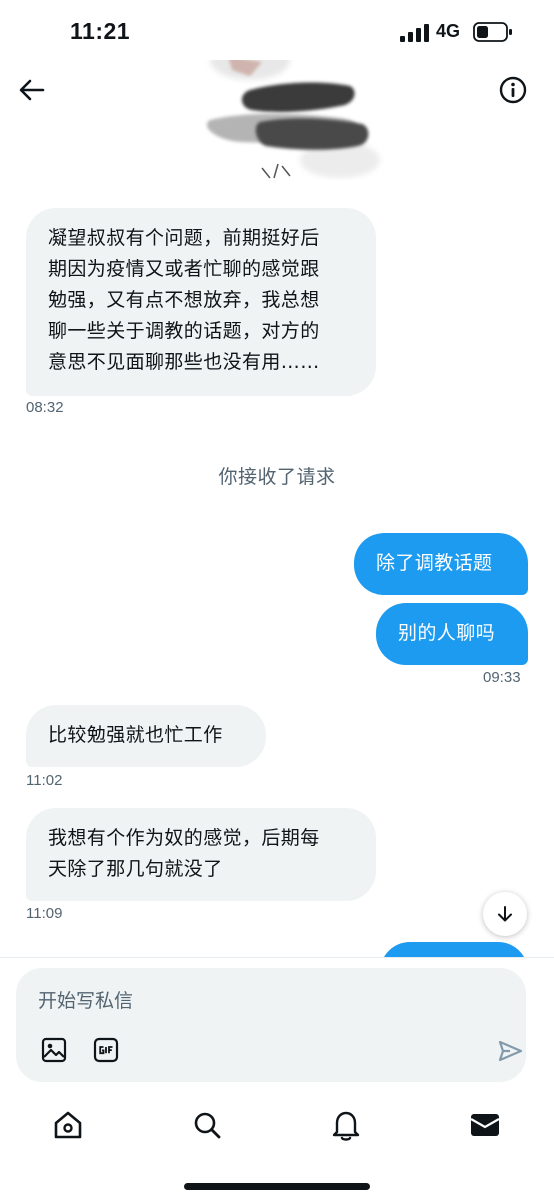  I want to click on mail-icon, so click(485, 1125).